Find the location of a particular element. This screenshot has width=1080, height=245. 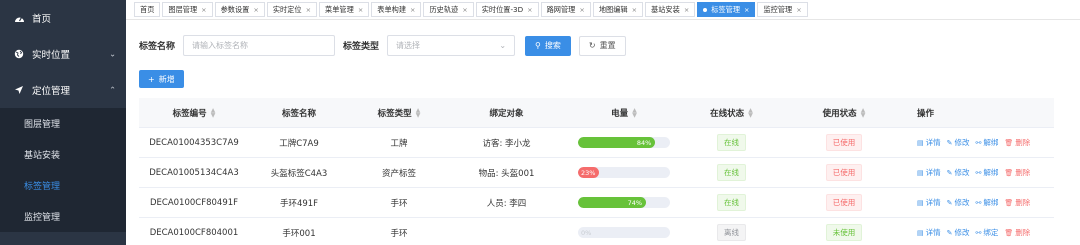

tab-home: 首页 is located at coordinates (147, 9).